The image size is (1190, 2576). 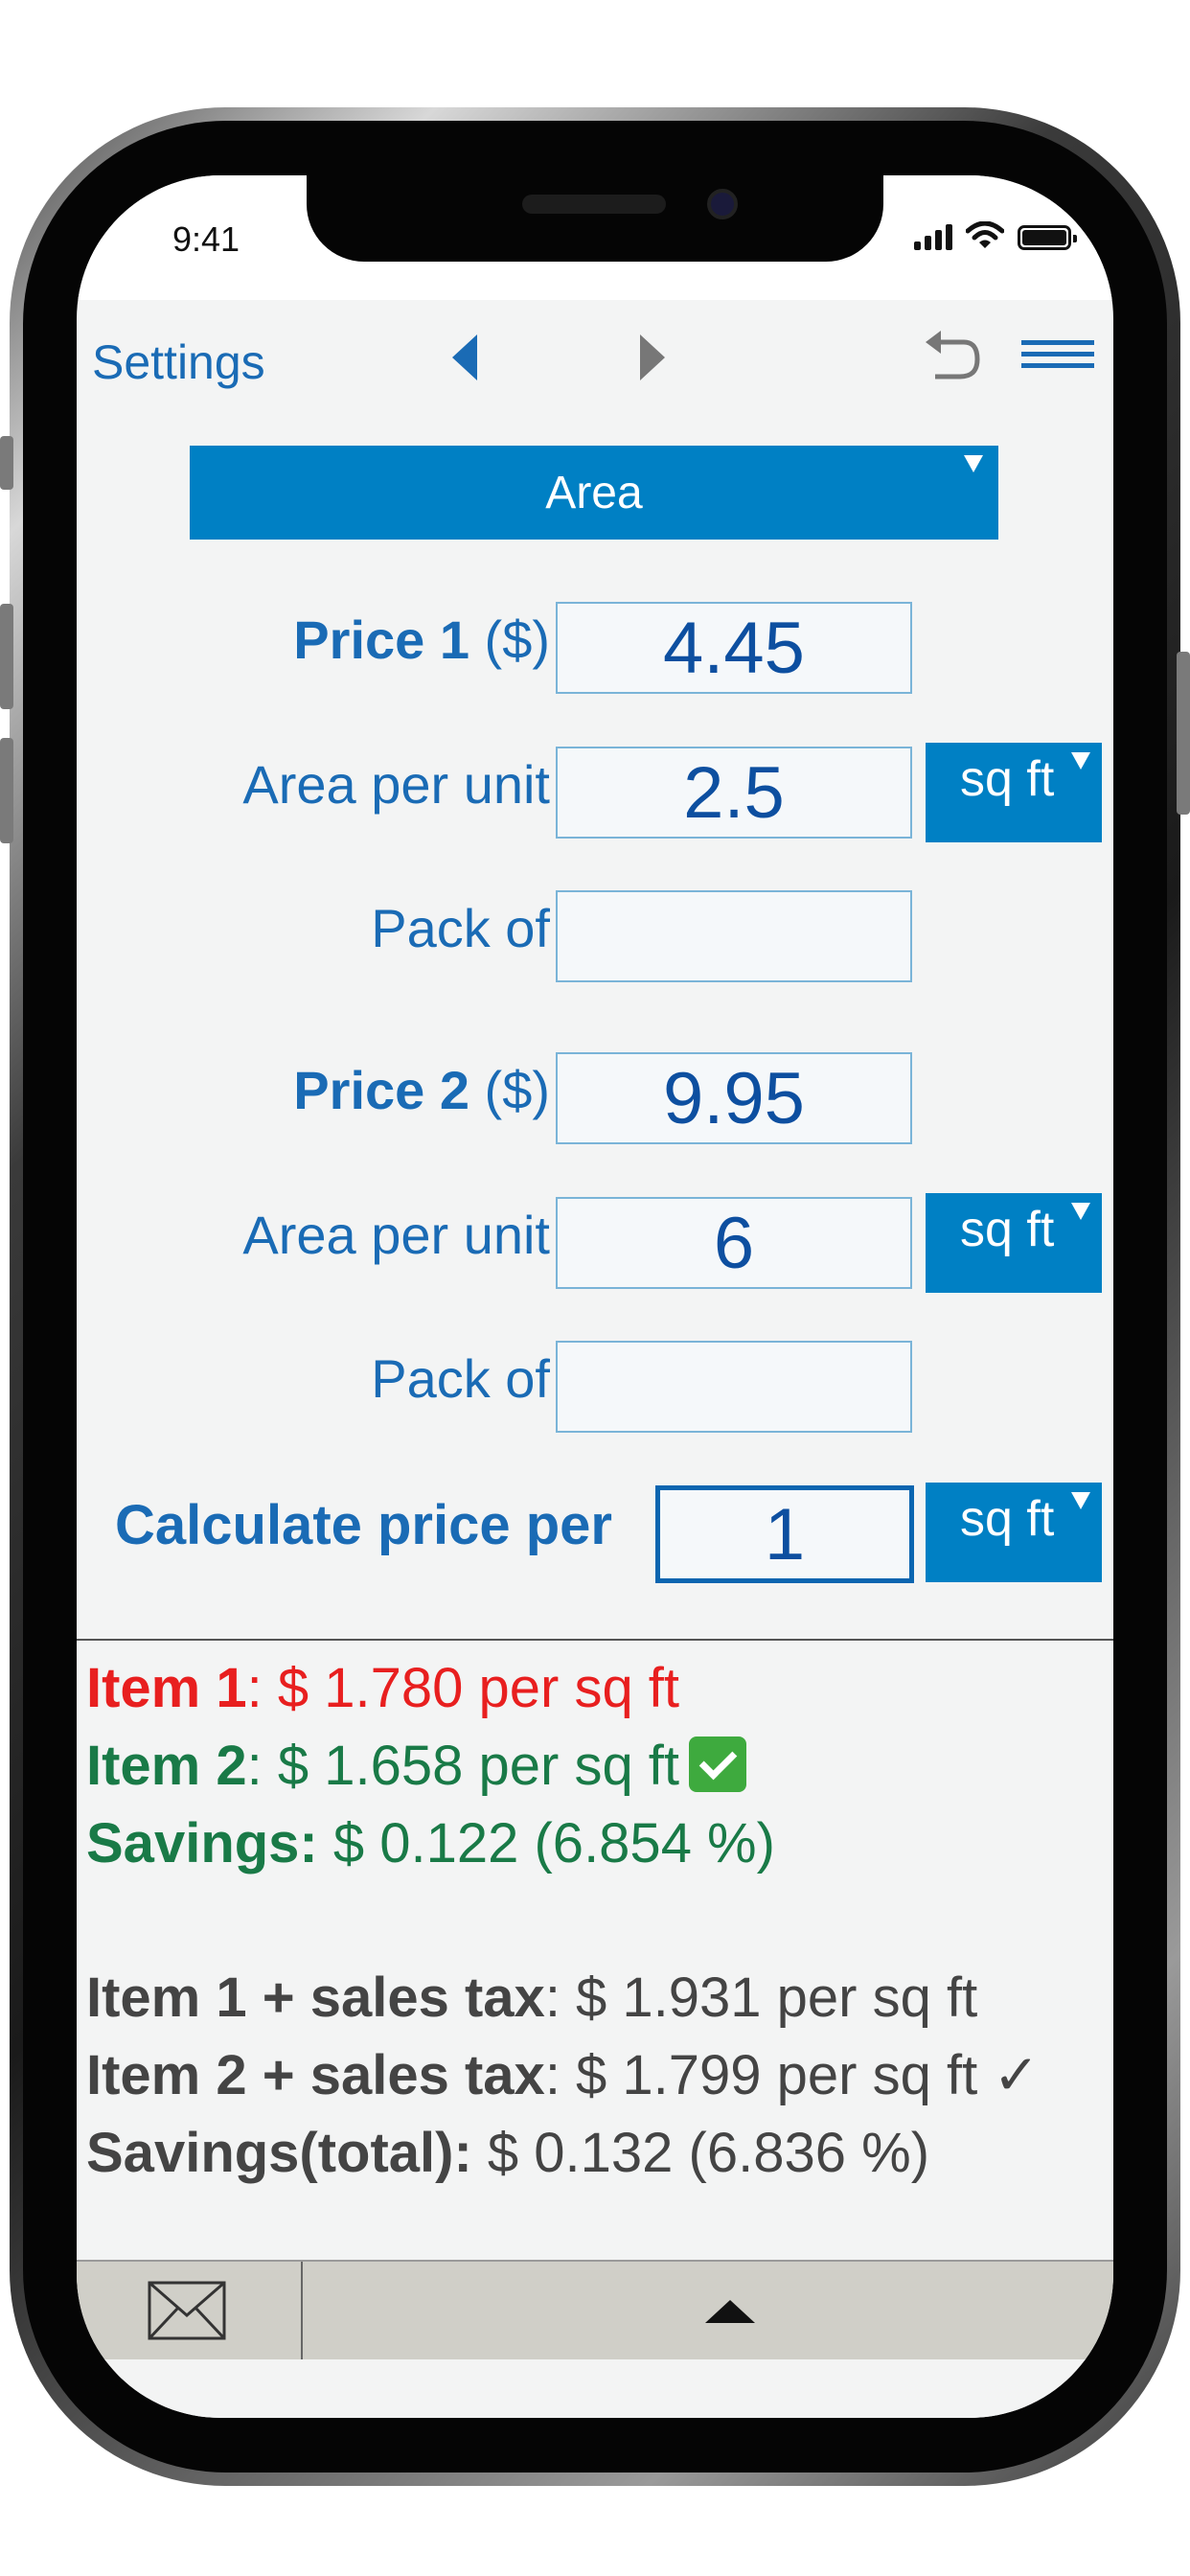 I want to click on status-icons, so click(x=996, y=235).